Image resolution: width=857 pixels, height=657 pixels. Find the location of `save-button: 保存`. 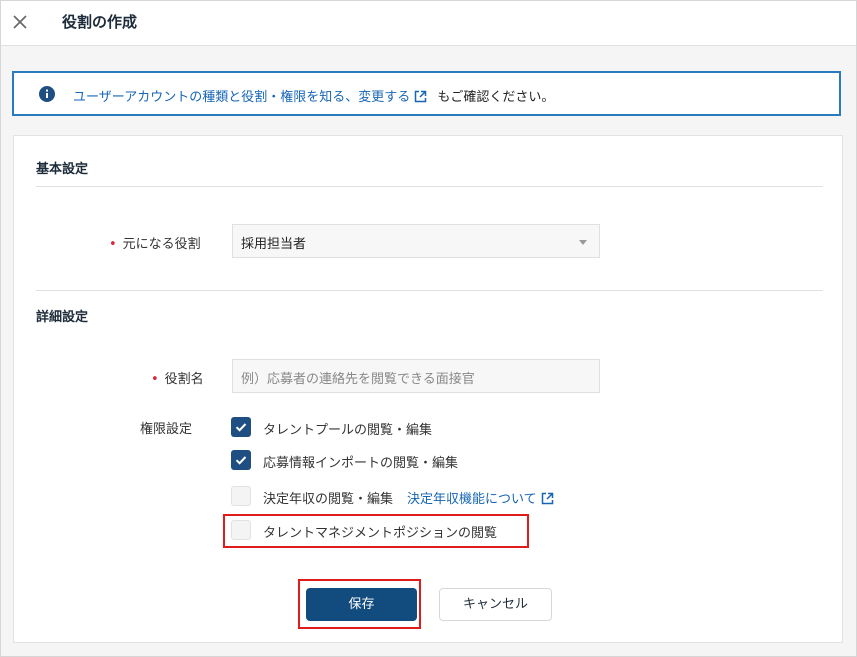

save-button: 保存 is located at coordinates (361, 604).